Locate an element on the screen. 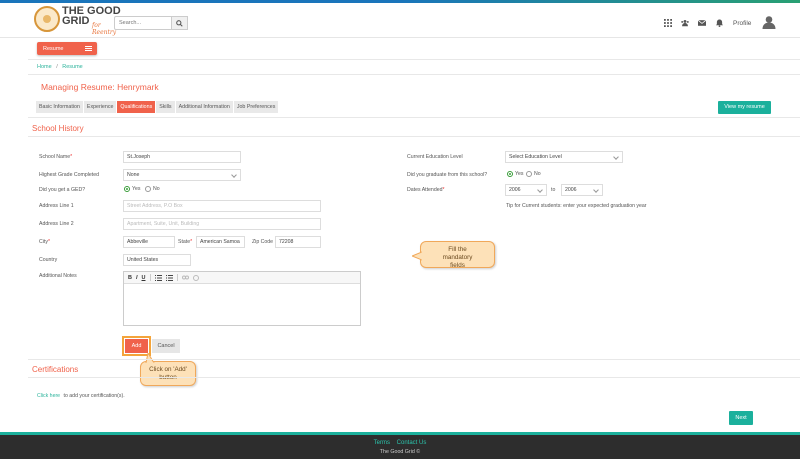 This screenshot has width=800, height=459. hamburger-icon is located at coordinates (88, 48).